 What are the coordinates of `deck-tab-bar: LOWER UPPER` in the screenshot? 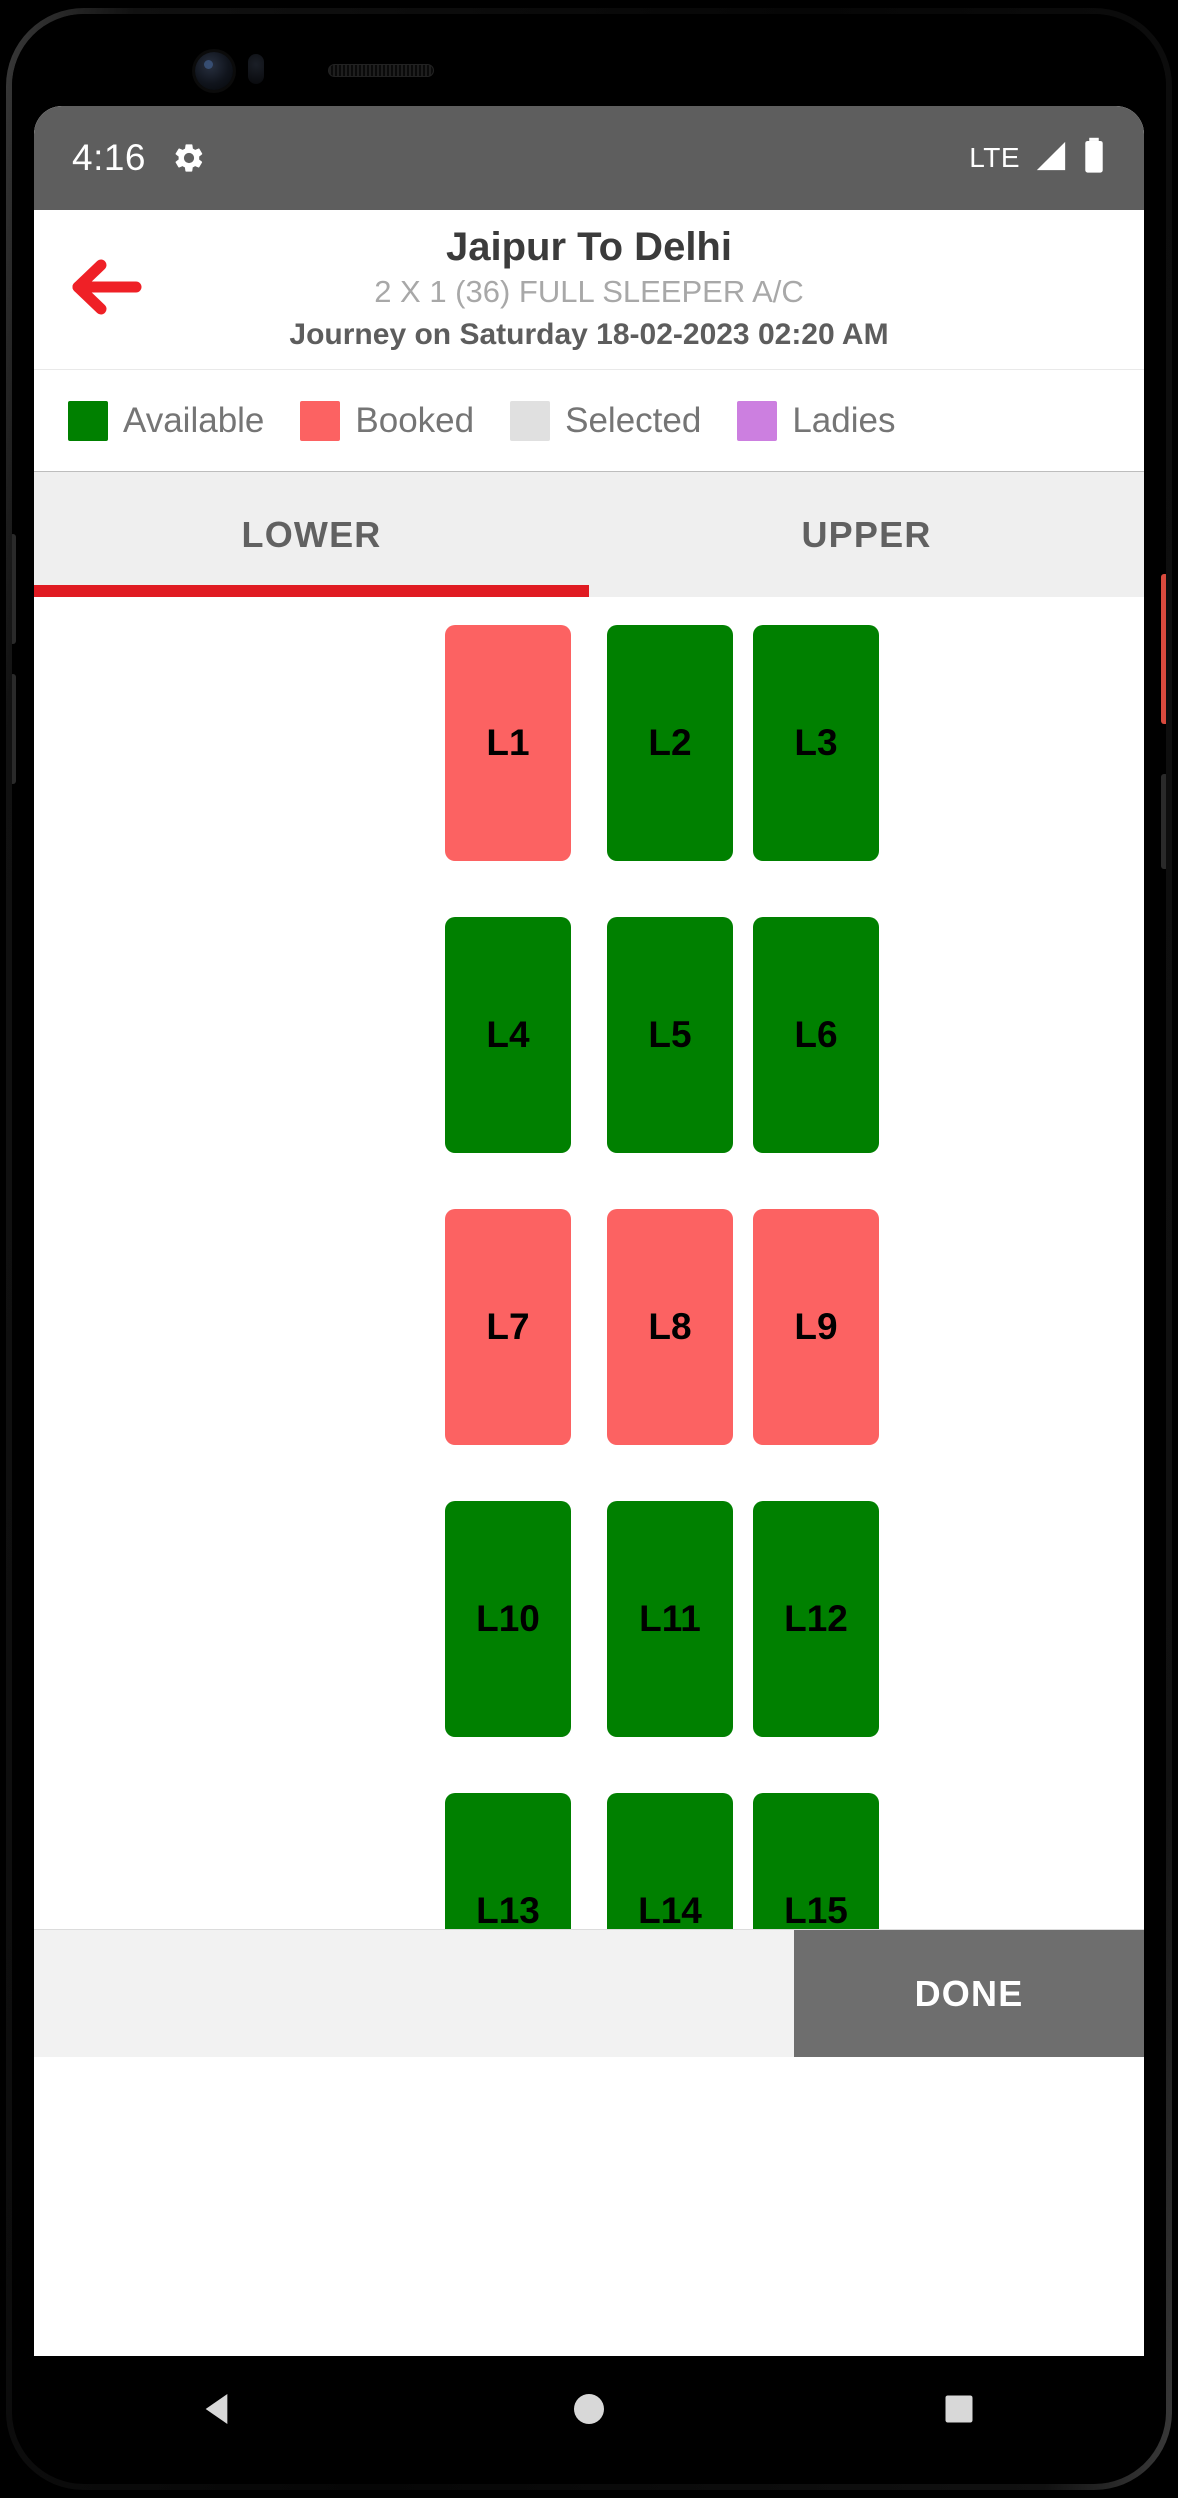 It's located at (589, 534).